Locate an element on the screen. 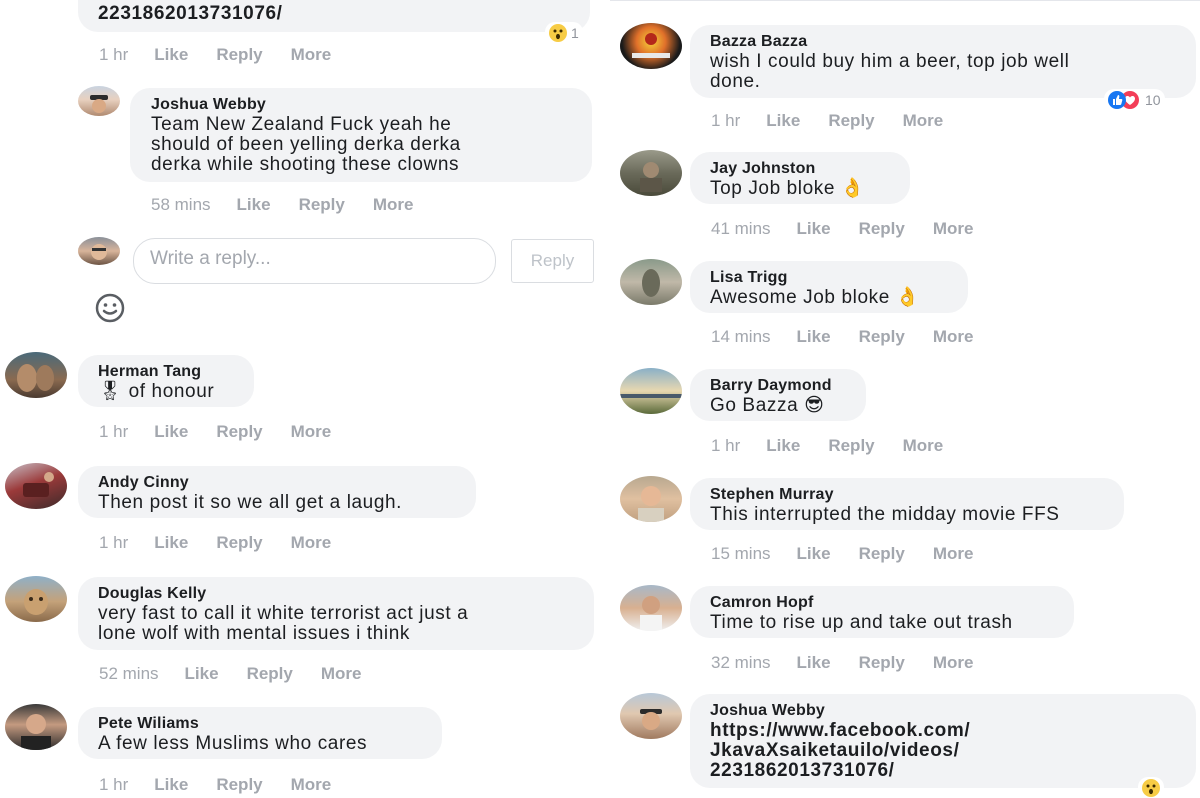  comment-time: 52 mins is located at coordinates (129, 674).